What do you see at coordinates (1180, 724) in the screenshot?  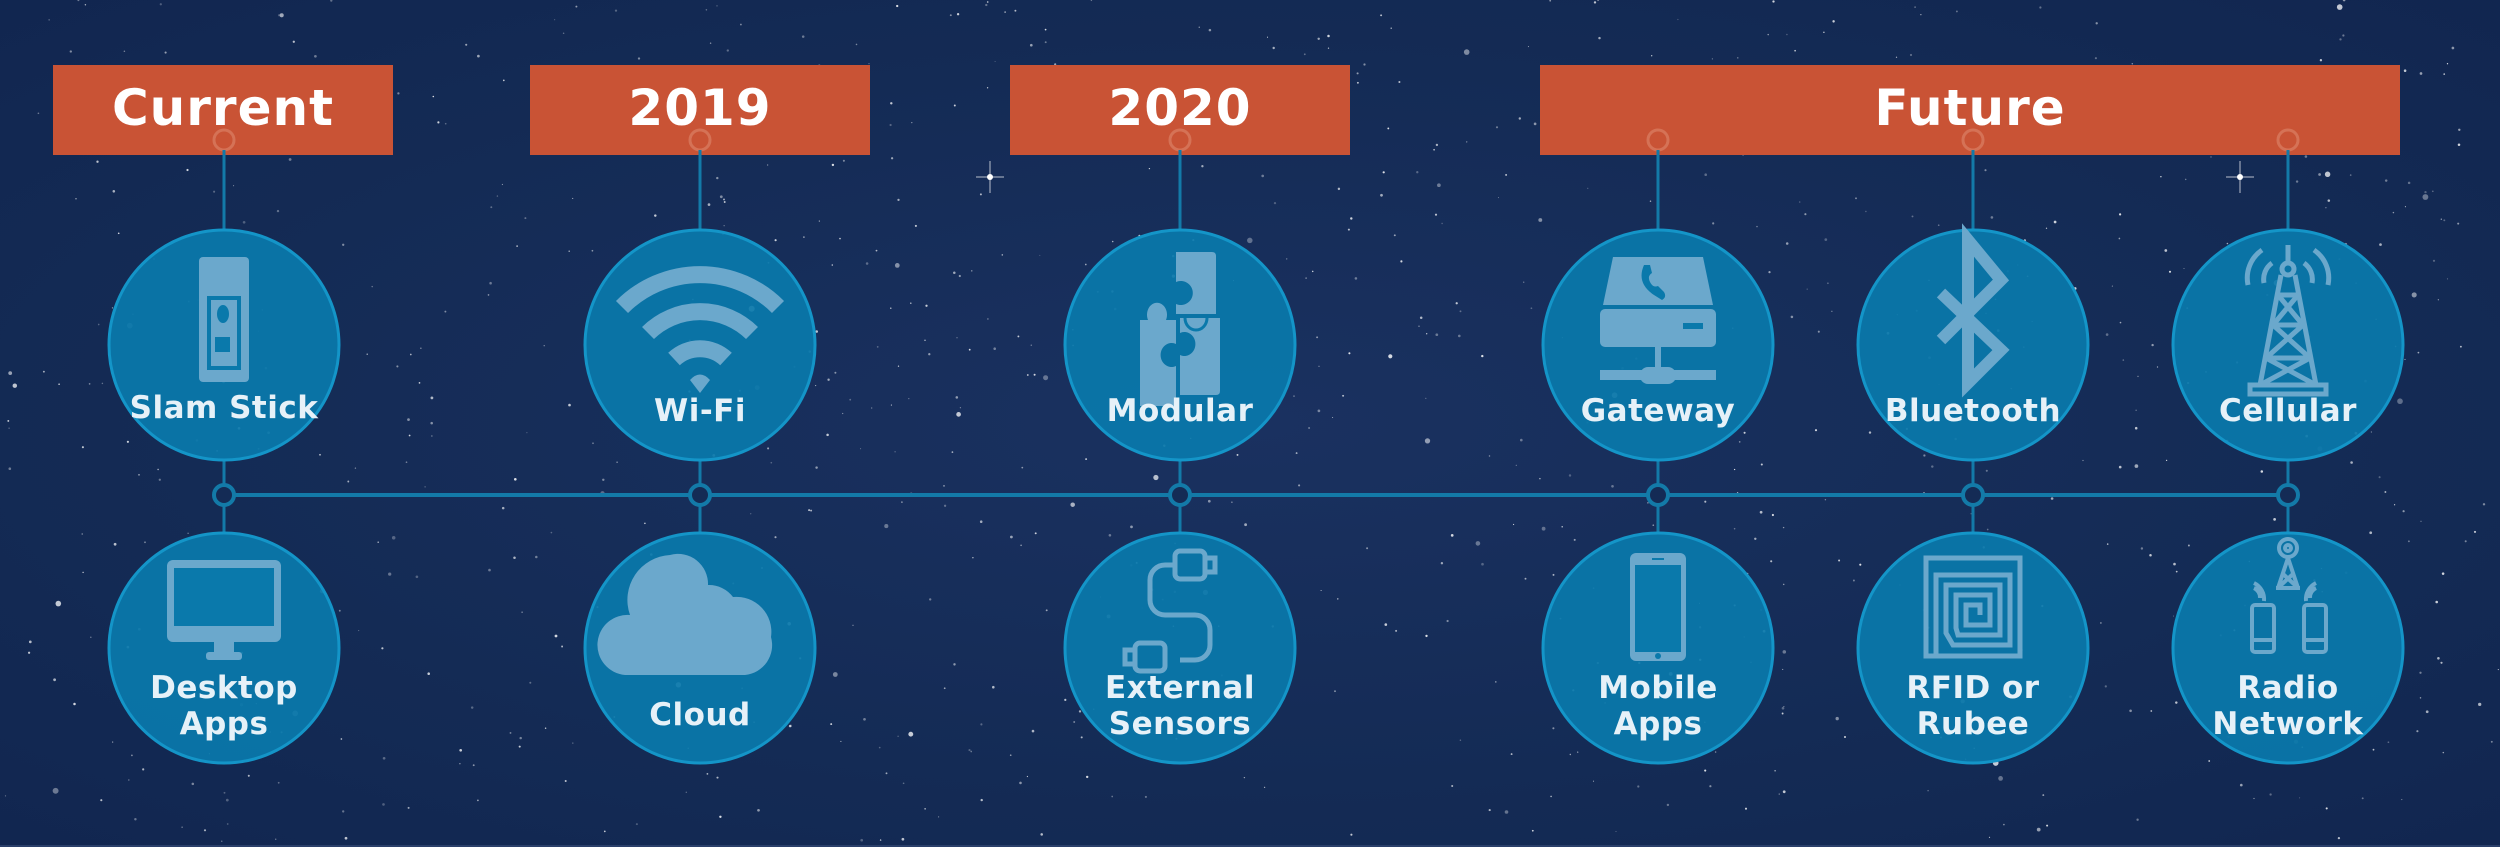 I see `label-line: Sensors` at bounding box center [1180, 724].